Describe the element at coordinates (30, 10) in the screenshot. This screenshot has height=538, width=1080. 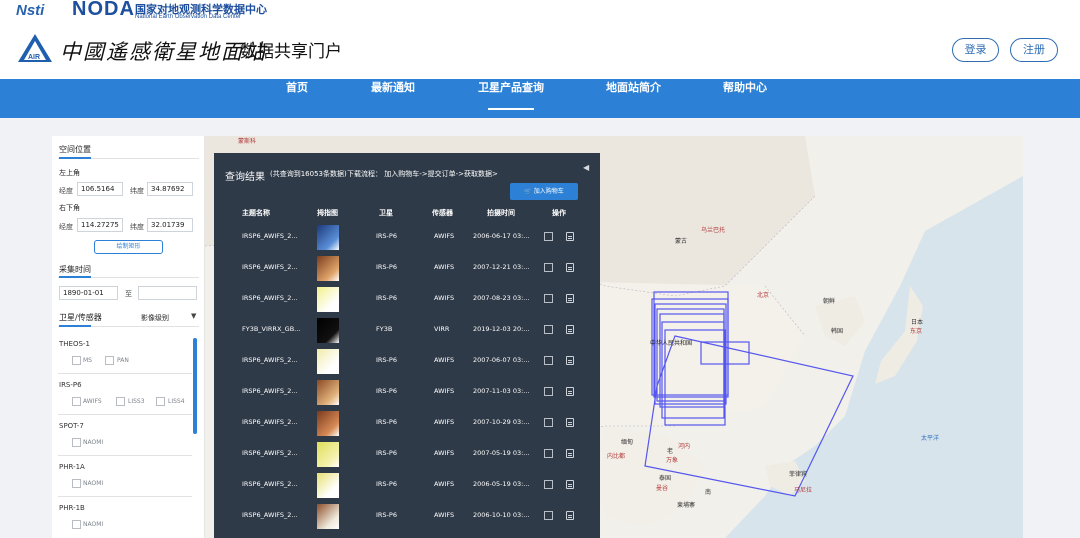
I see `nsti-logo: Nsti` at that location.